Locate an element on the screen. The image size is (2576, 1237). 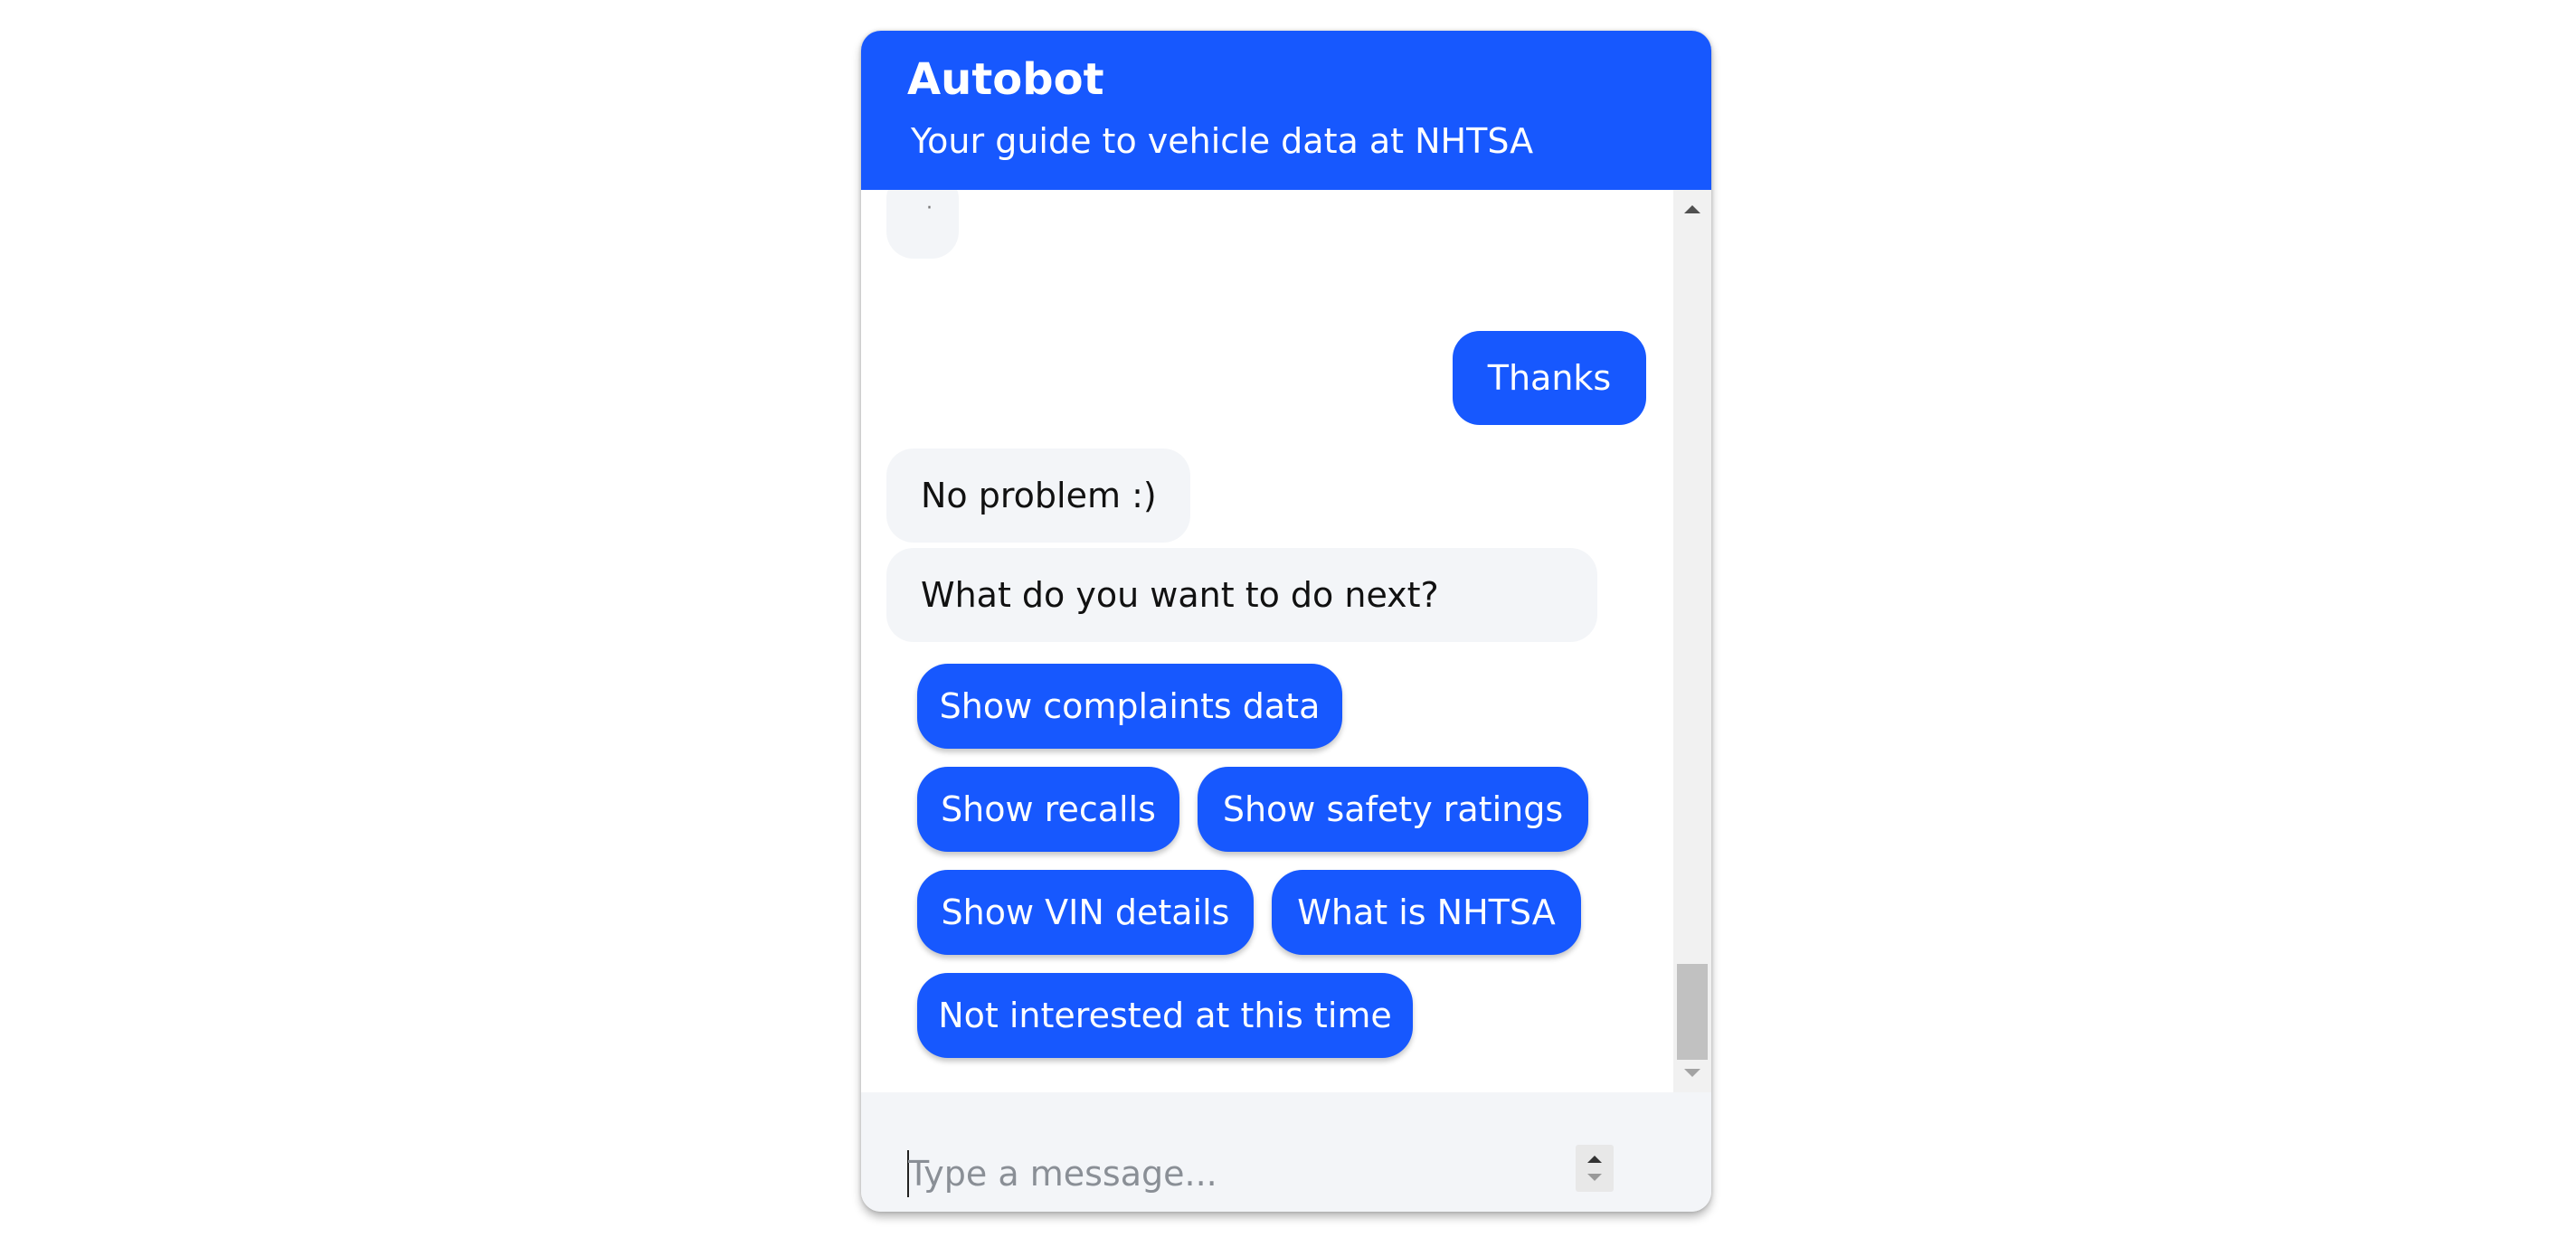
scroll-thumb is located at coordinates (1693, 1012).